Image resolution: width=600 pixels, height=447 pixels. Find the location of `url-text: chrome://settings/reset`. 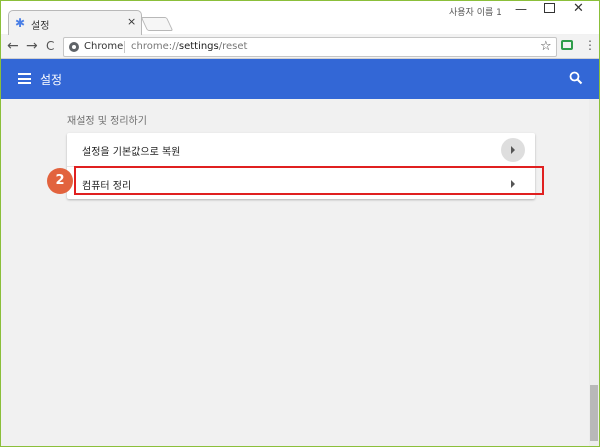

url-text: chrome://settings/reset is located at coordinates (189, 46).